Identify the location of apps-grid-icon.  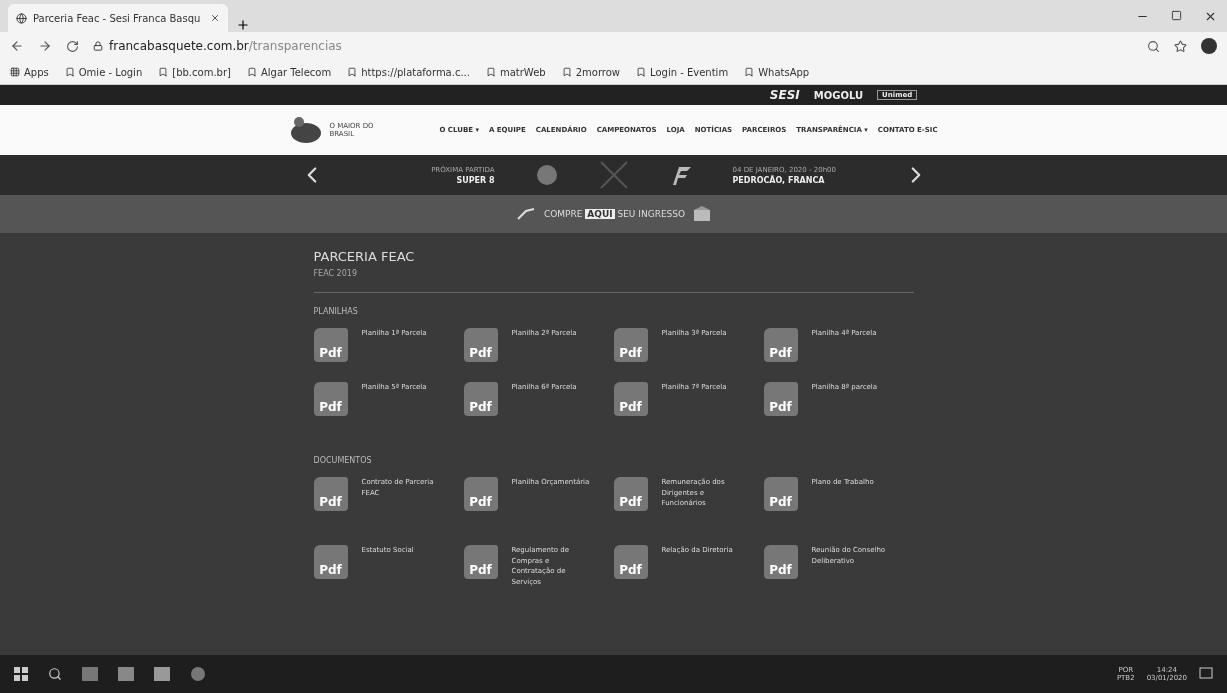
(15, 72).